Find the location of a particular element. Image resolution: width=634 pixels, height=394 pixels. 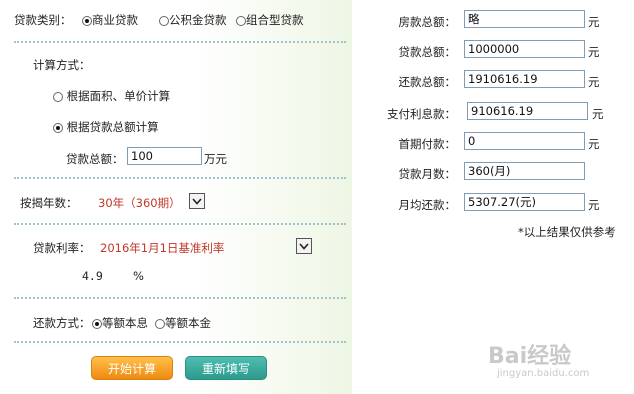

radio-label: 根据贷款总额计算 is located at coordinates (112, 127).